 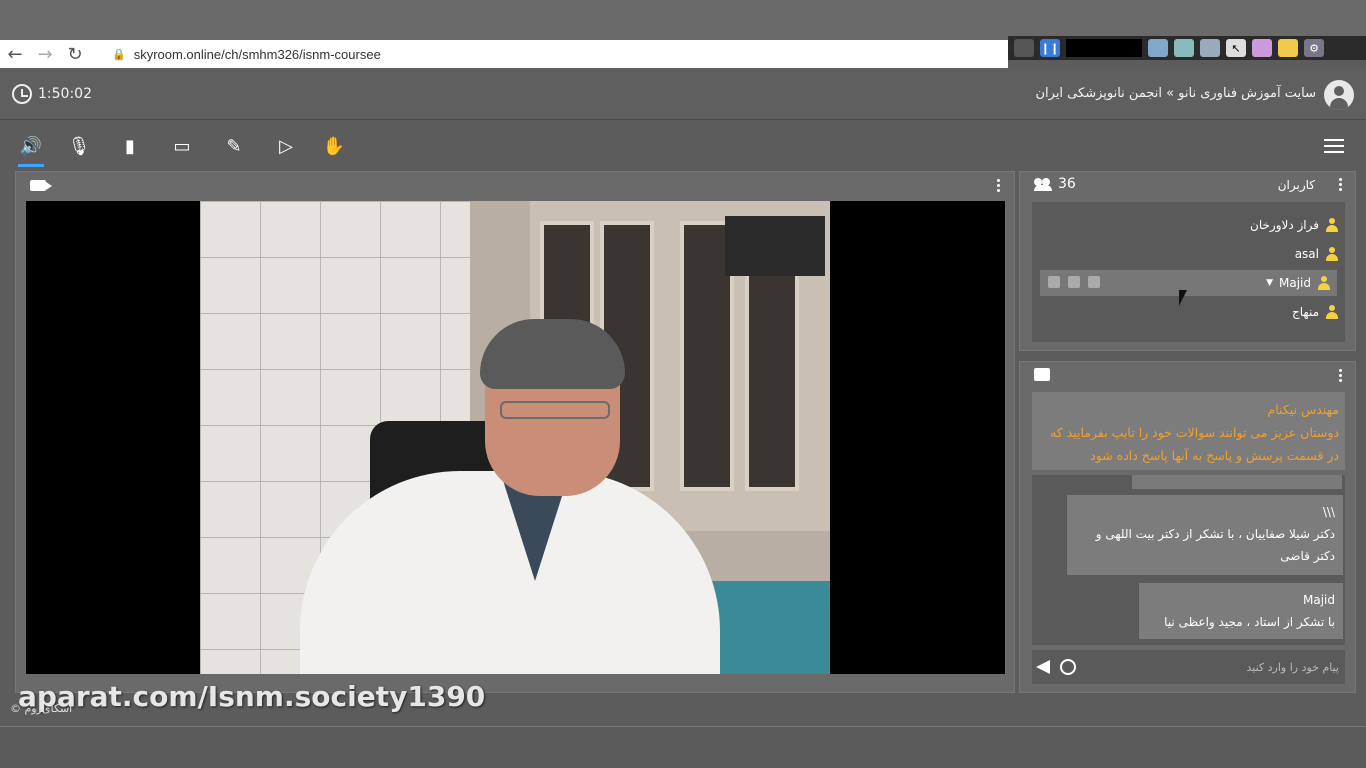 I want to click on chat-options-icon, so click(x=1341, y=376).